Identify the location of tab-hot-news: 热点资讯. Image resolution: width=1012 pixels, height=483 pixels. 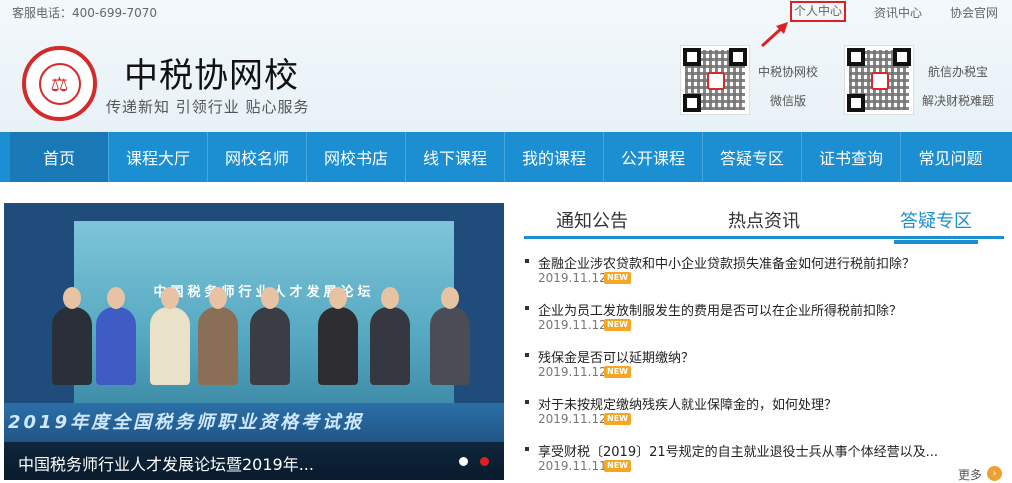
(764, 220).